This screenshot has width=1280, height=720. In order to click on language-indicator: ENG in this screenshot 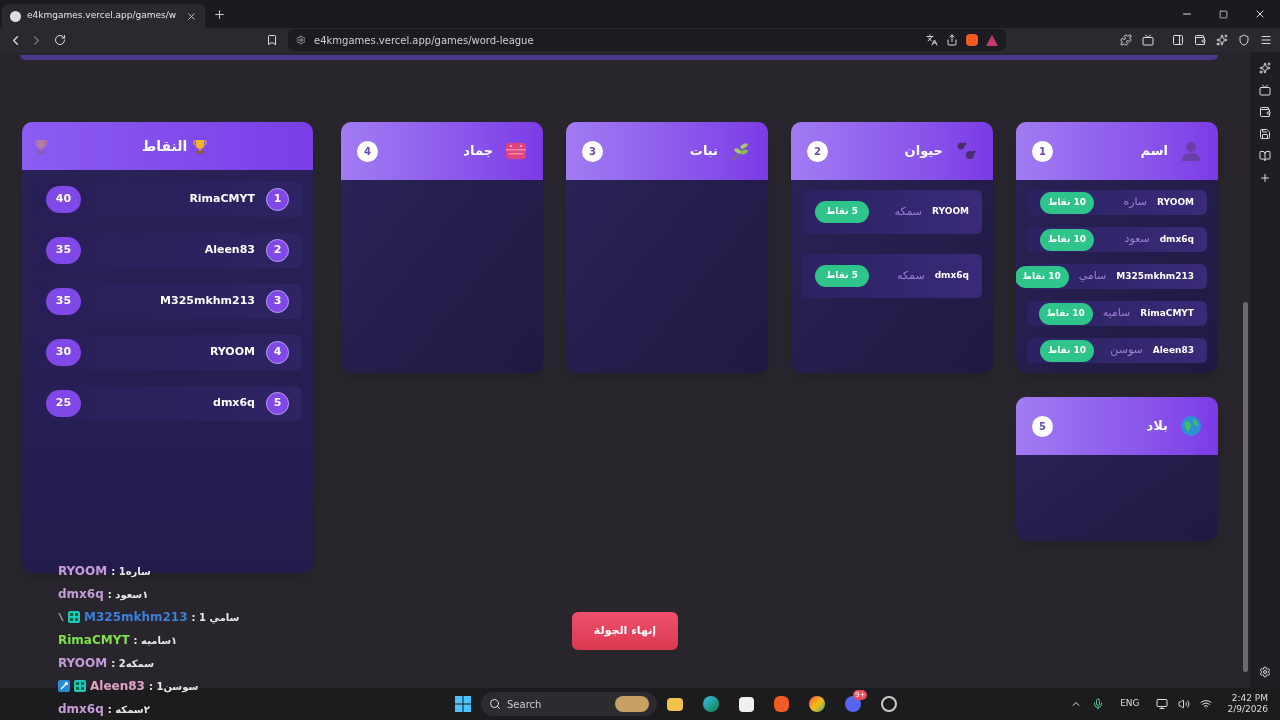, I will do `click(1130, 704)`.